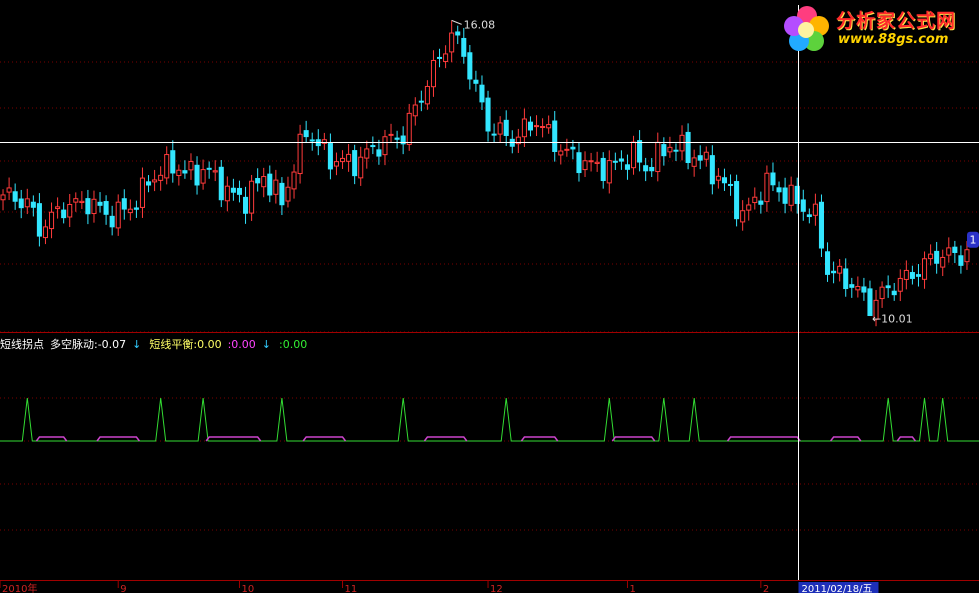 Image resolution: width=979 pixels, height=593 pixels. I want to click on legend-item: 短线拐点, so click(22, 344).